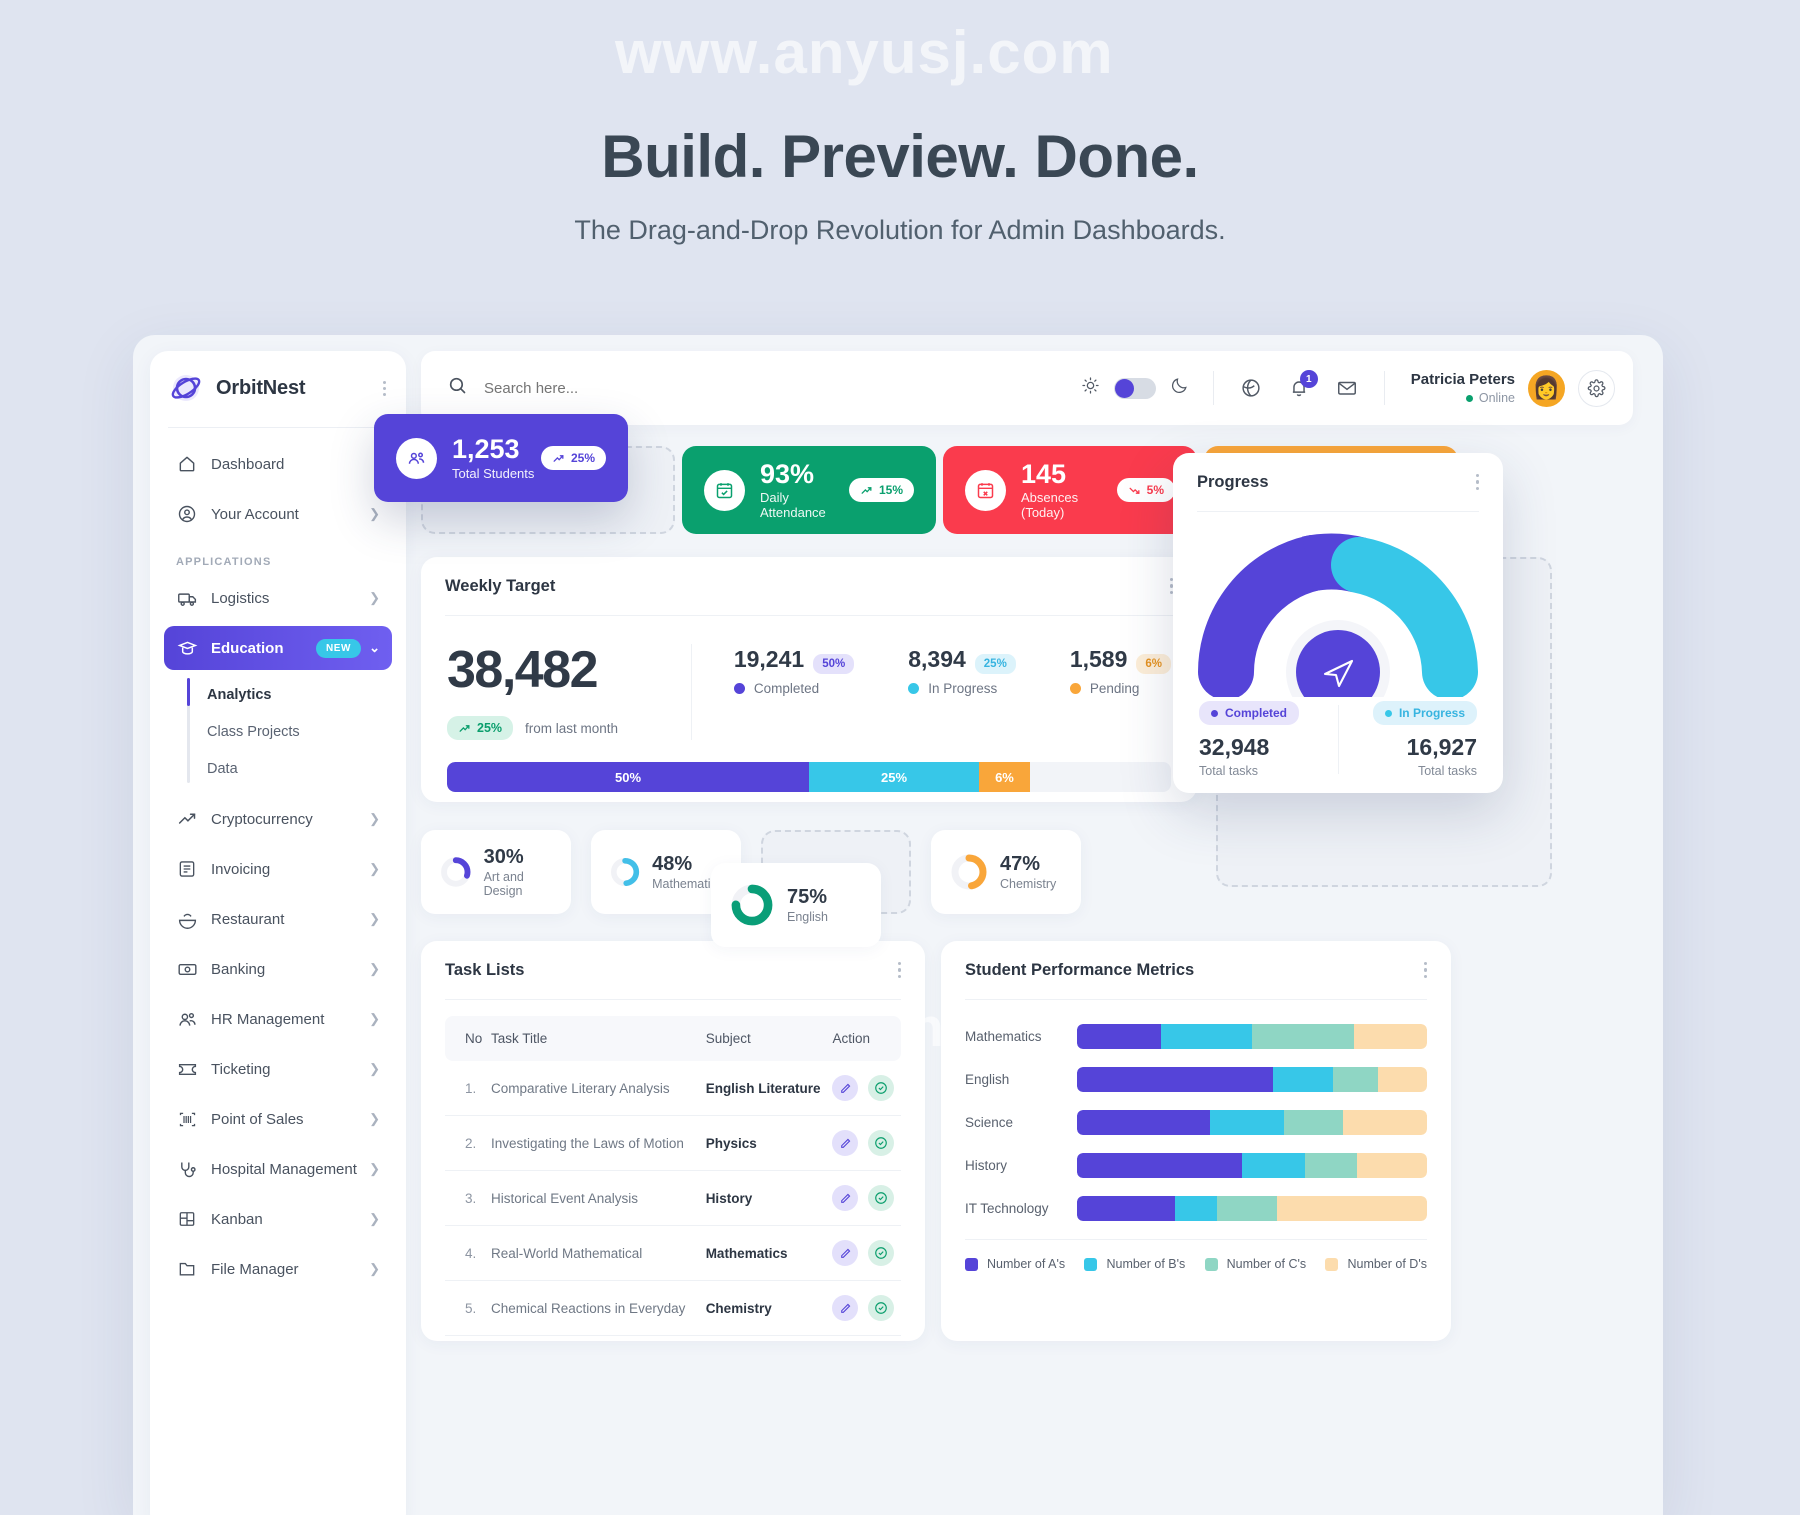  What do you see at coordinates (187, 819) in the screenshot?
I see `trending-up-icon` at bounding box center [187, 819].